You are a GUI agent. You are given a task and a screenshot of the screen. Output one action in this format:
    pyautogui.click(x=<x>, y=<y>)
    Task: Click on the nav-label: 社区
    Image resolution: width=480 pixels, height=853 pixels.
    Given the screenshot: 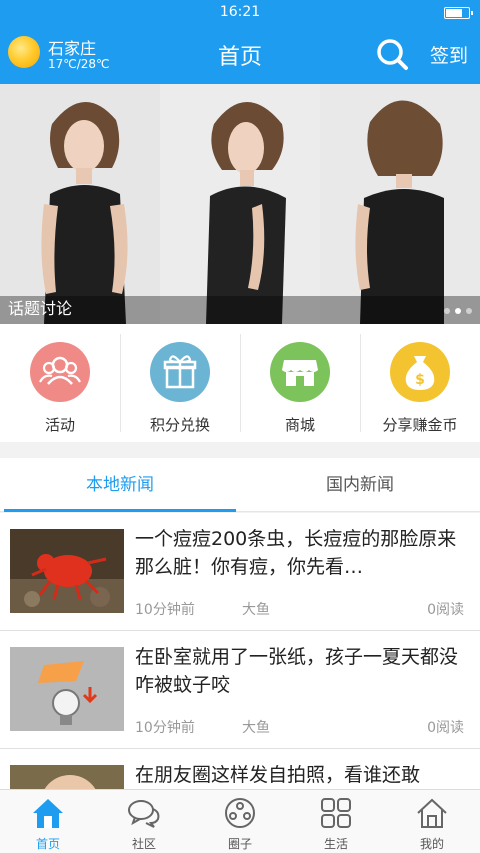 What is the action you would take?
    pyautogui.click(x=143, y=844)
    